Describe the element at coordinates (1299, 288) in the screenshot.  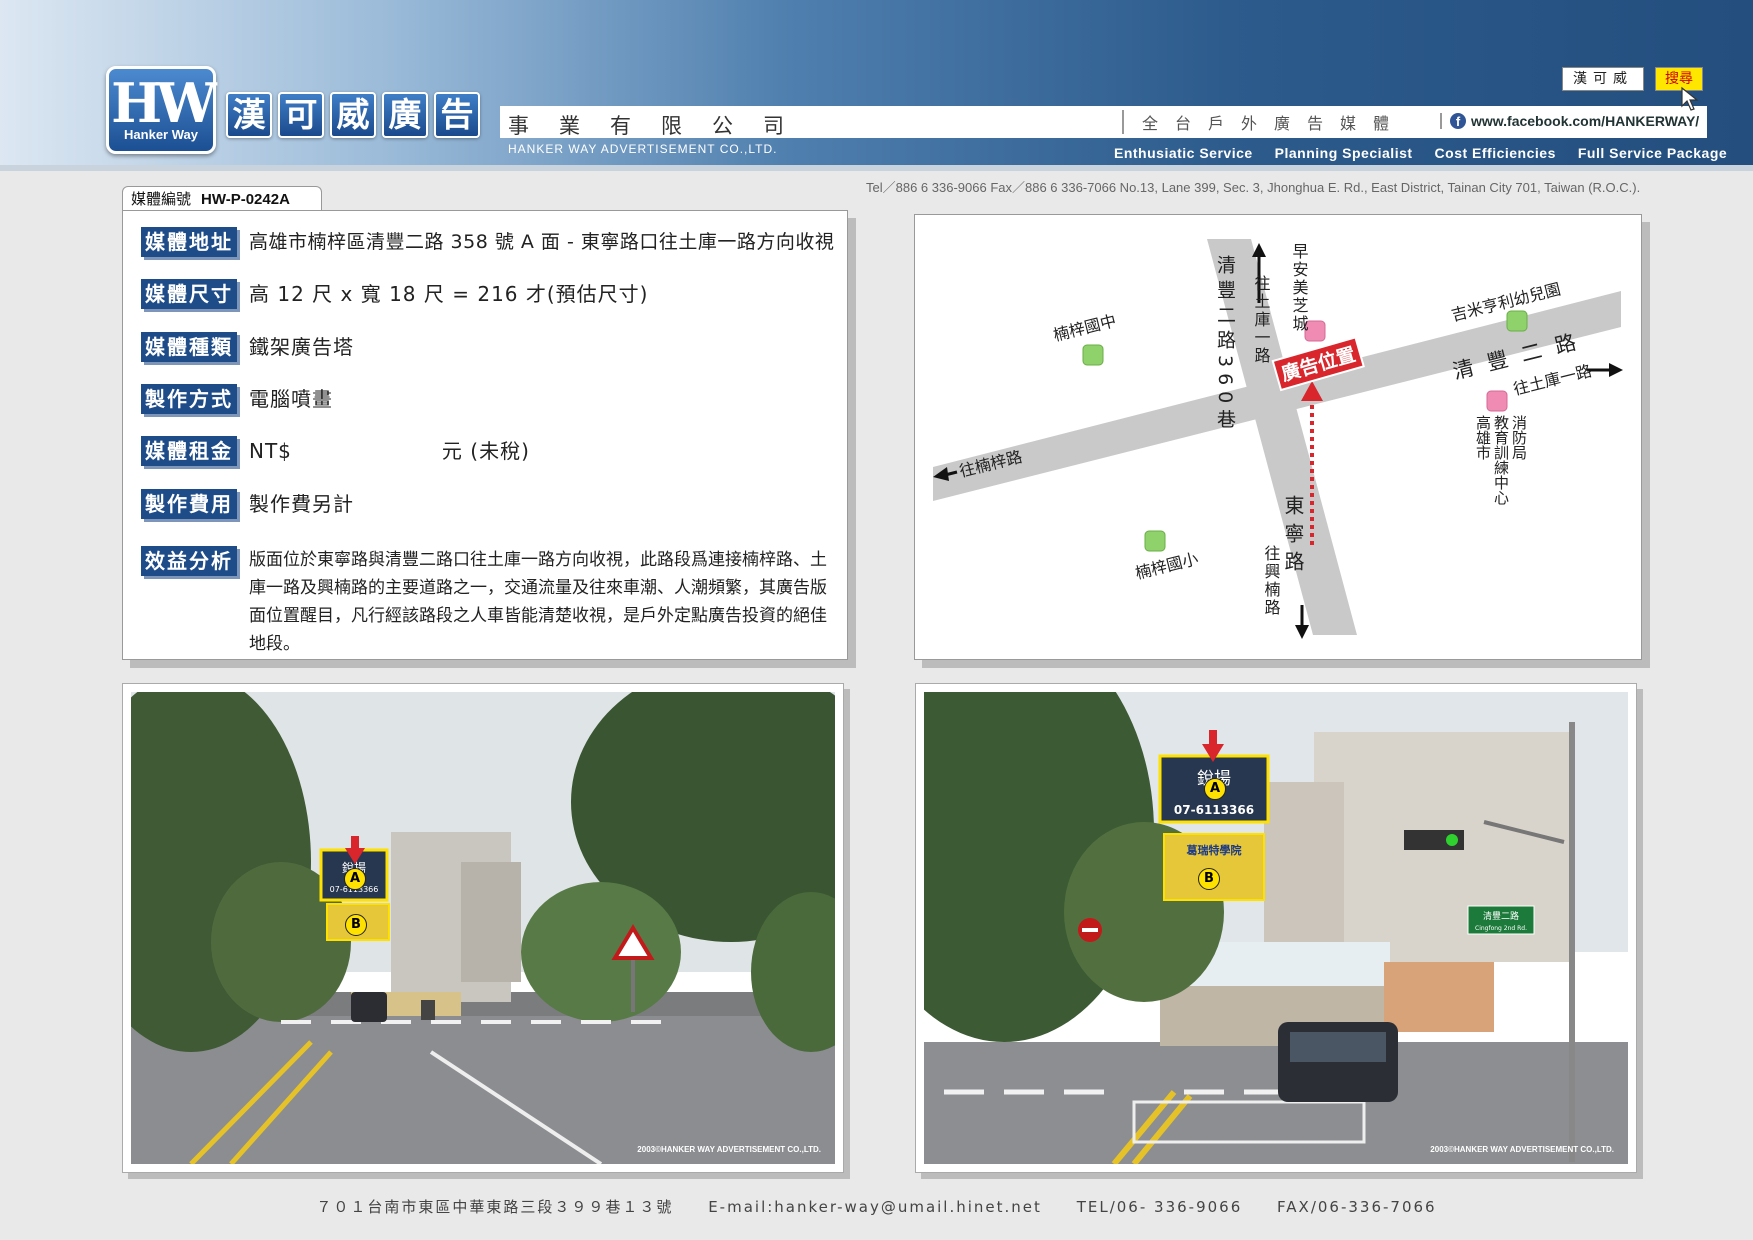
I see `label-zaoan: 早安美芝城` at that location.